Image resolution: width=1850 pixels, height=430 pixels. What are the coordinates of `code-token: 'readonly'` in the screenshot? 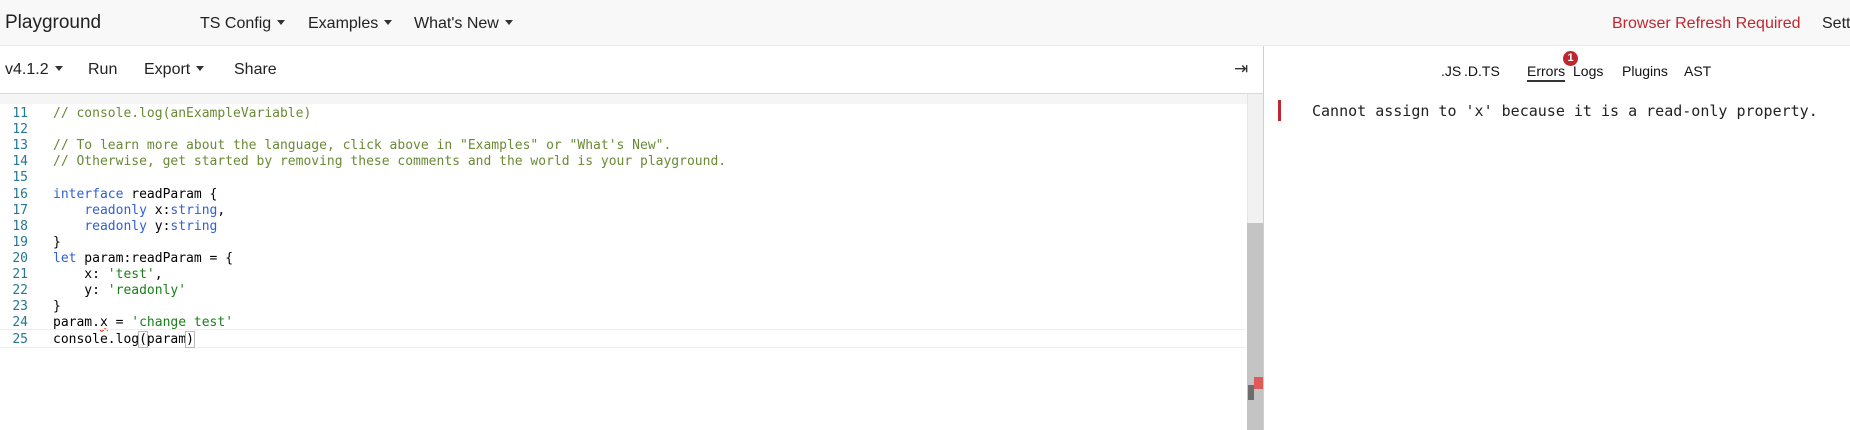 It's located at (147, 291).